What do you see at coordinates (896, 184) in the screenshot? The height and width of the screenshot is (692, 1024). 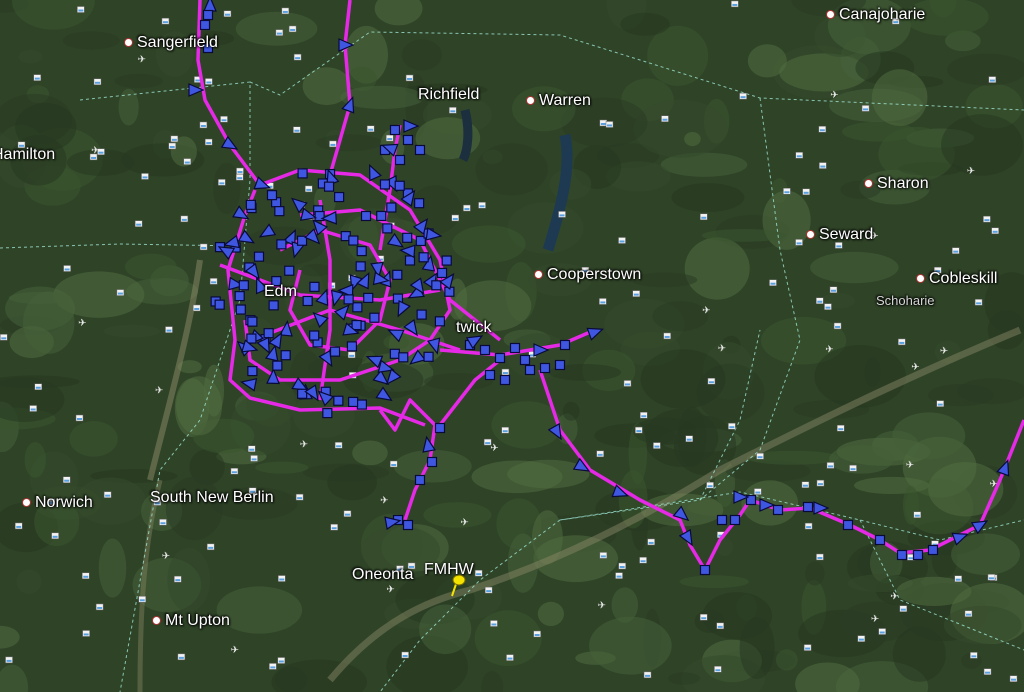 I see `place-sharon: Sharon` at bounding box center [896, 184].